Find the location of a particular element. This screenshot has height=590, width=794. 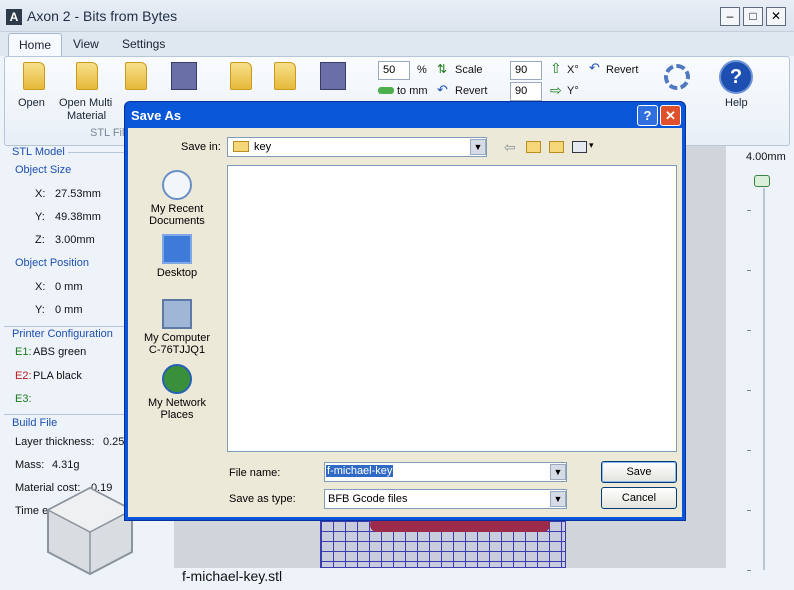

object-position-heading: Object Position is located at coordinates (52, 263).